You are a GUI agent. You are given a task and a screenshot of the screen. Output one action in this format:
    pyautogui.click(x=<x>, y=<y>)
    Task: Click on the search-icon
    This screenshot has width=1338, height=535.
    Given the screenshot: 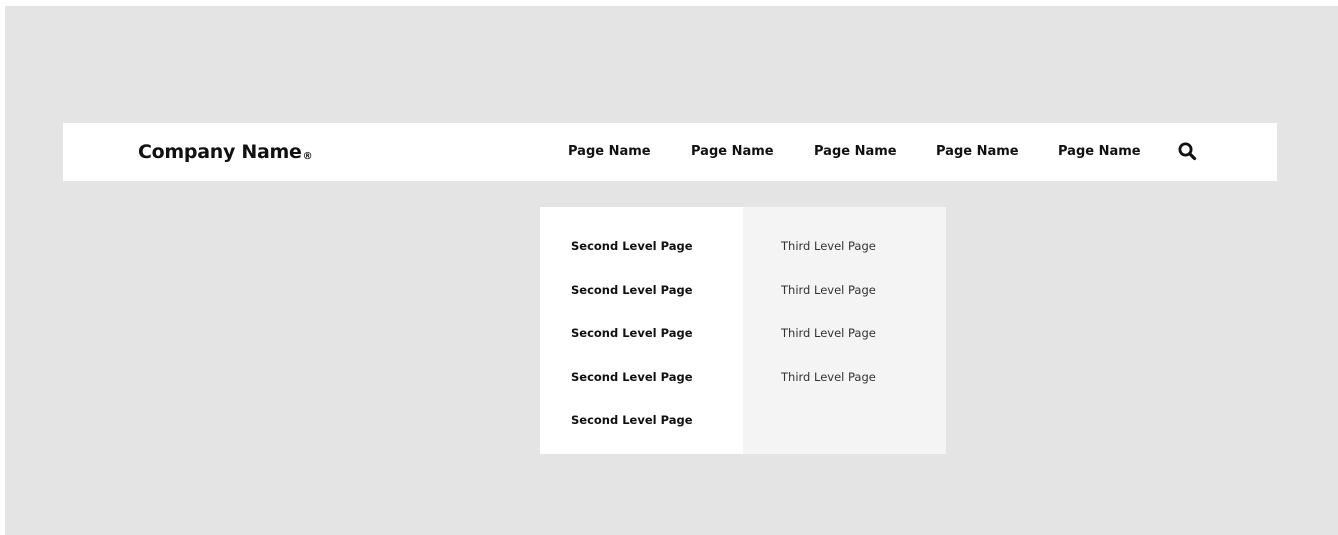 What is the action you would take?
    pyautogui.click(x=1188, y=152)
    